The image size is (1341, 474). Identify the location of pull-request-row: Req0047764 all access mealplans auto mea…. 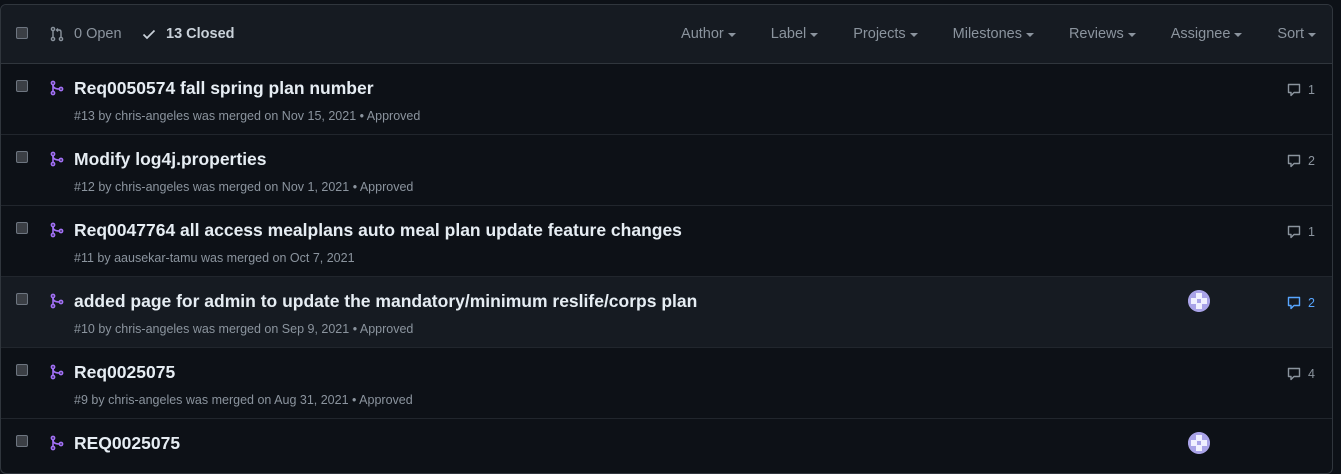
(666, 241).